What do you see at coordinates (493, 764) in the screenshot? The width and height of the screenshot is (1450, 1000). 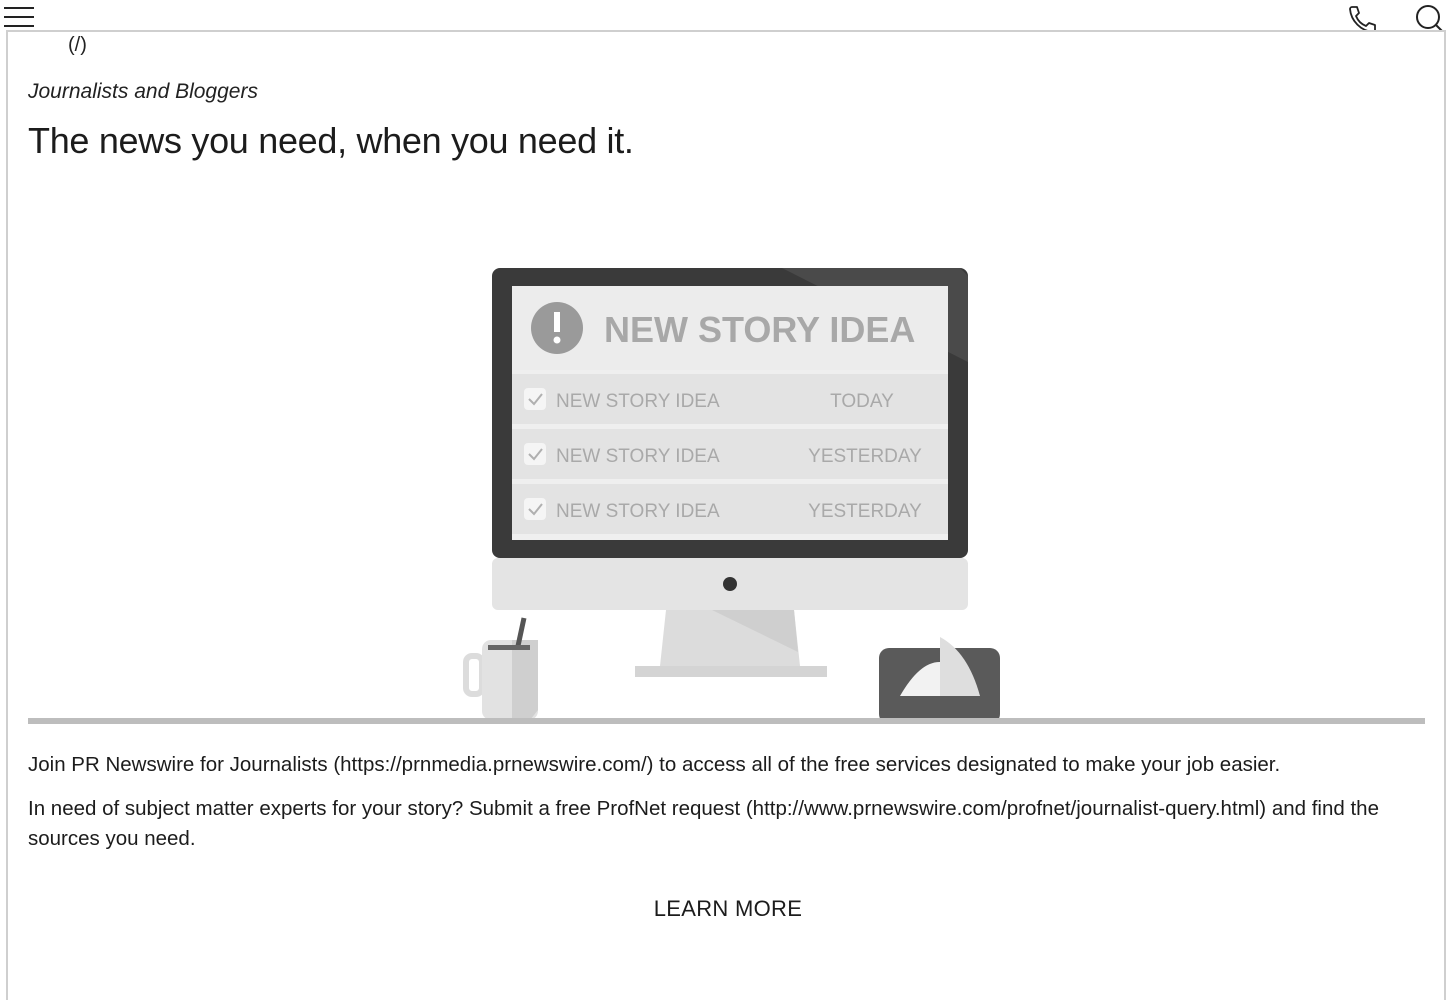 I see `prnmedia-link: https://prnmedia.prnewswire.com/` at bounding box center [493, 764].